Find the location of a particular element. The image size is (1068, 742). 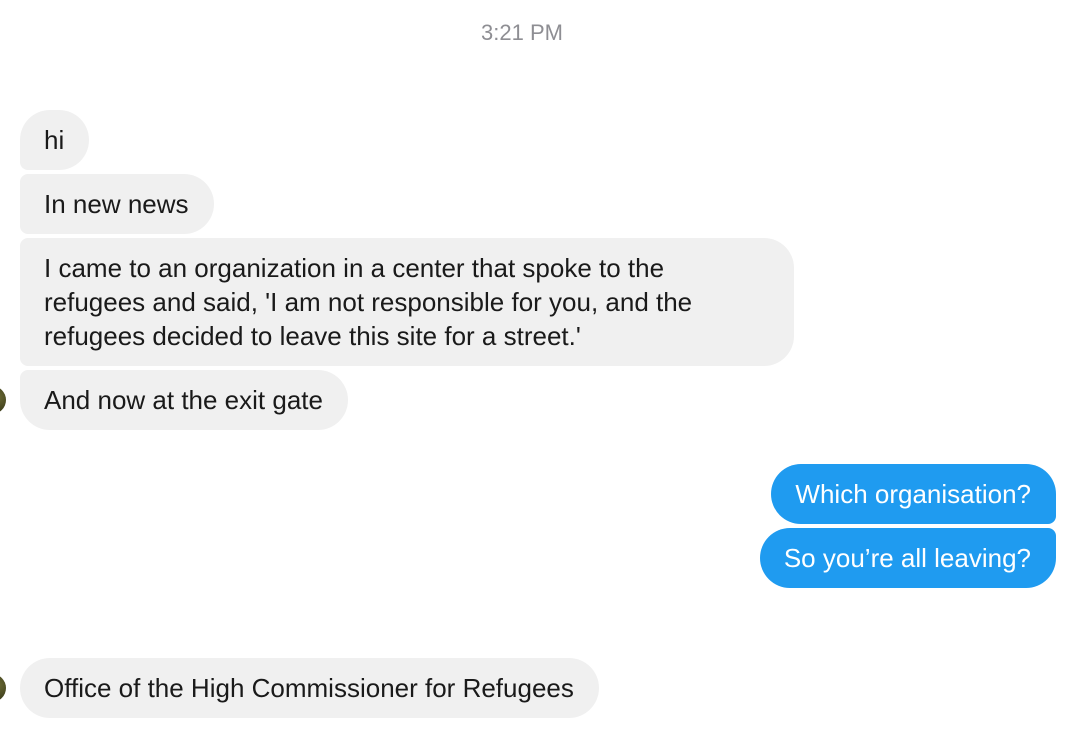

message-text: hi is located at coordinates (54, 140).